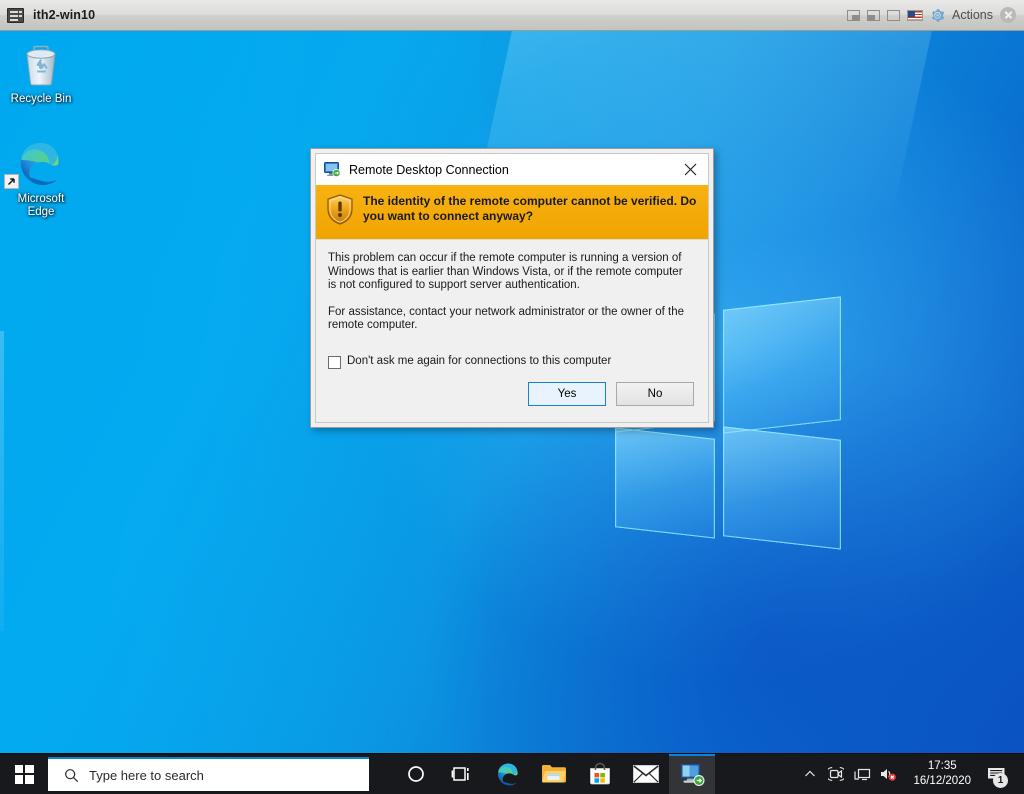  I want to click on chevron-up-icon, so click(810, 774).